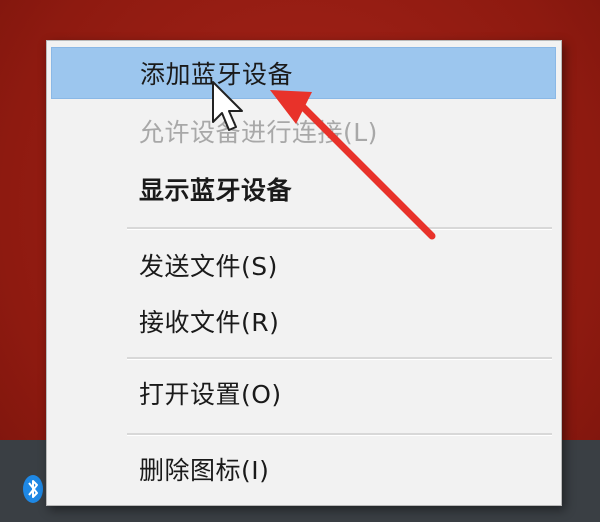 Image resolution: width=600 pixels, height=522 pixels. What do you see at coordinates (258, 132) in the screenshot?
I see `menu-item-label: 允许设备进行连接(L)` at bounding box center [258, 132].